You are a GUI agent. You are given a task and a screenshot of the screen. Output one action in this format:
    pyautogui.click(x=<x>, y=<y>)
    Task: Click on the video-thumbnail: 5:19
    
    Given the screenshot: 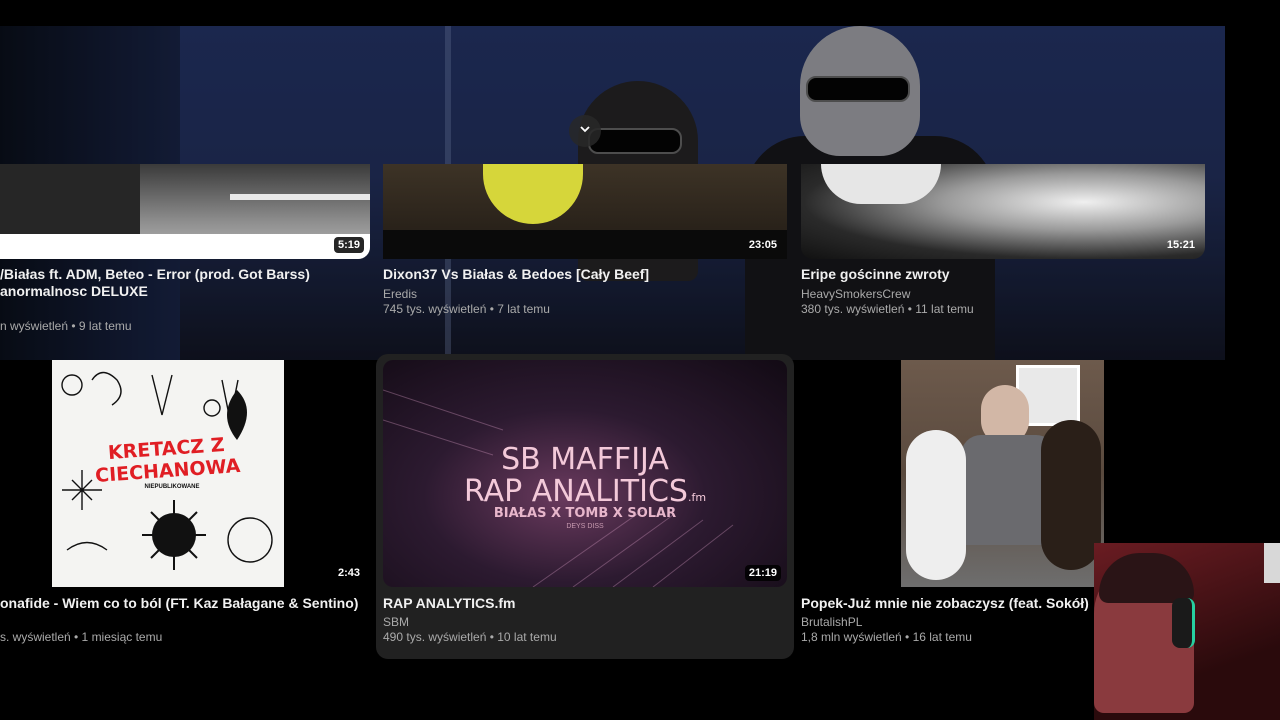 What is the action you would take?
    pyautogui.click(x=185, y=211)
    